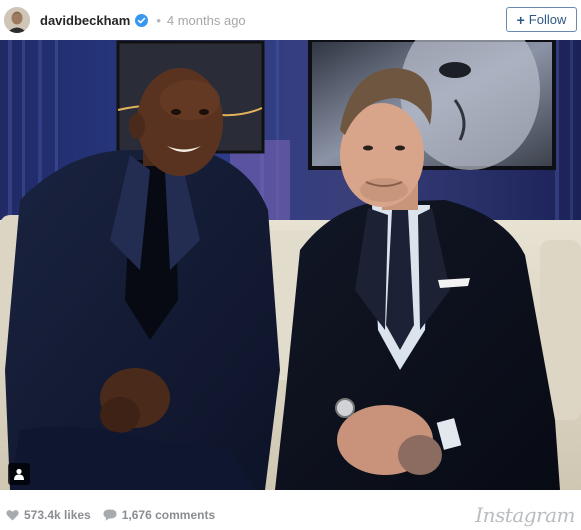 Image resolution: width=581 pixels, height=530 pixels. I want to click on post-timestamp: 4 months ago, so click(206, 20).